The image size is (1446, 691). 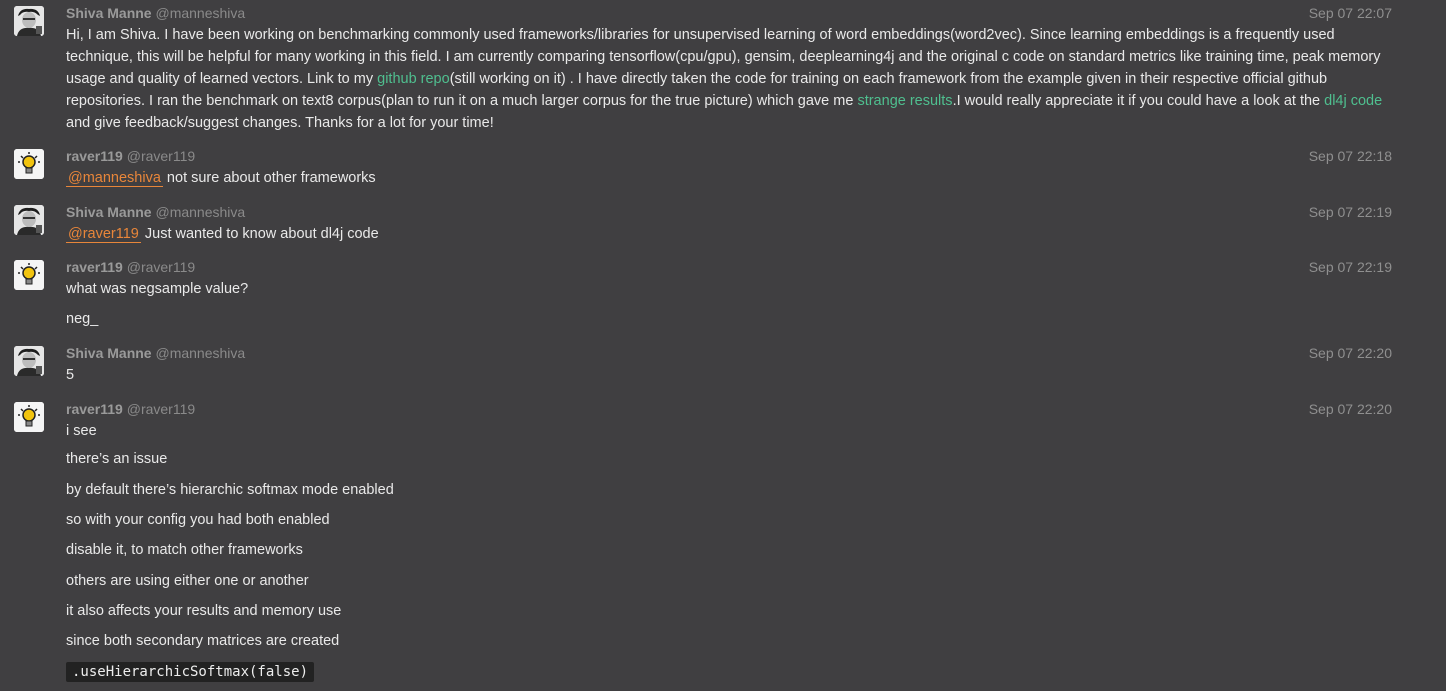 I want to click on text-segment: not sure about other frameworks, so click(x=269, y=178).